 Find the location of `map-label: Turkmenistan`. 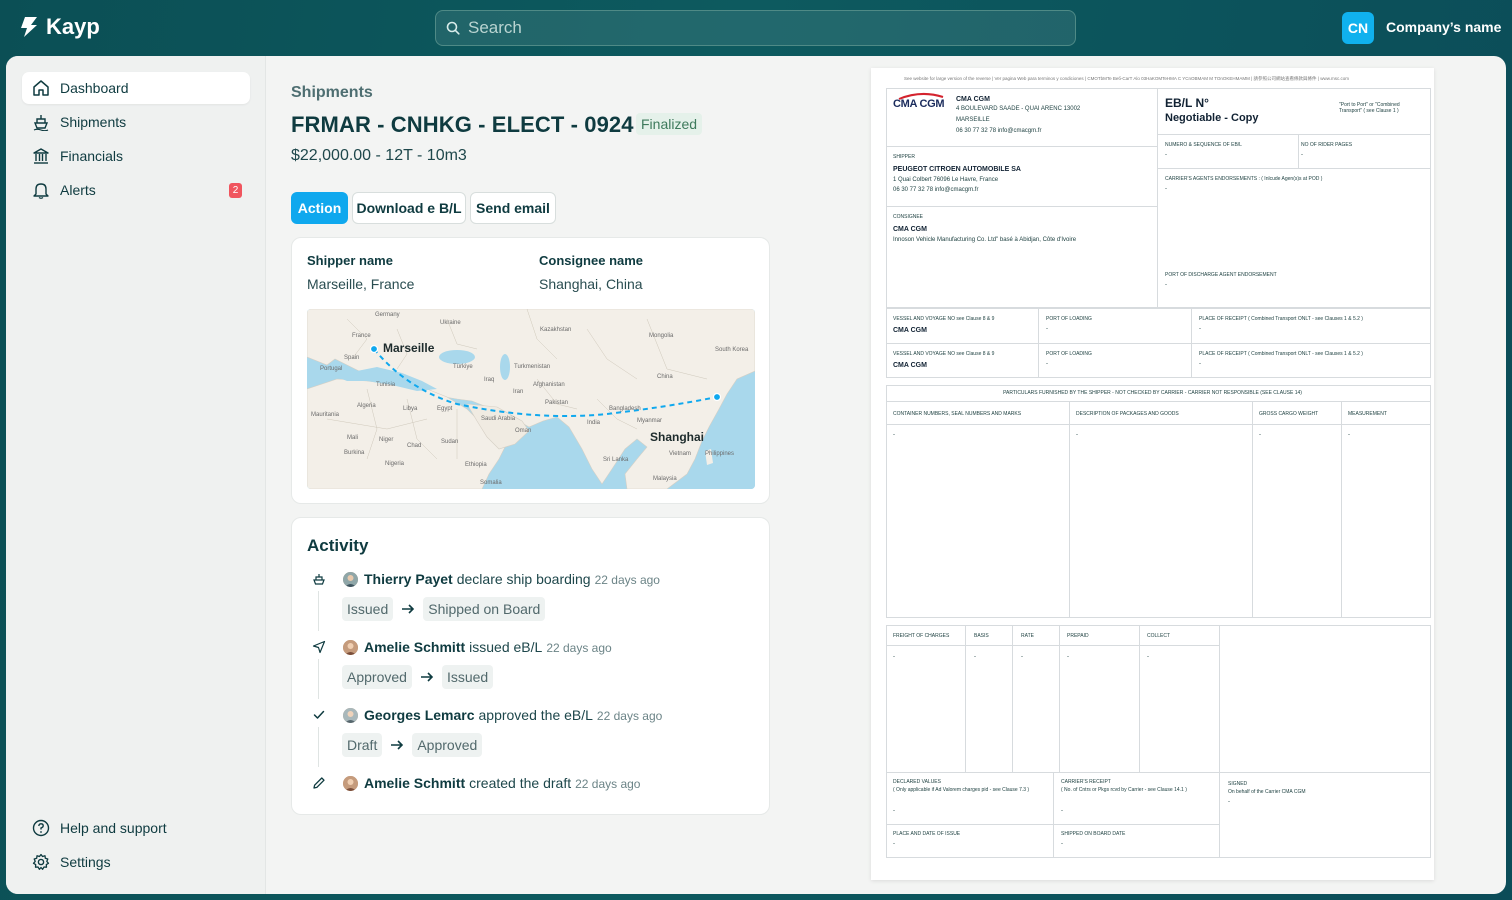

map-label: Turkmenistan is located at coordinates (532, 367).